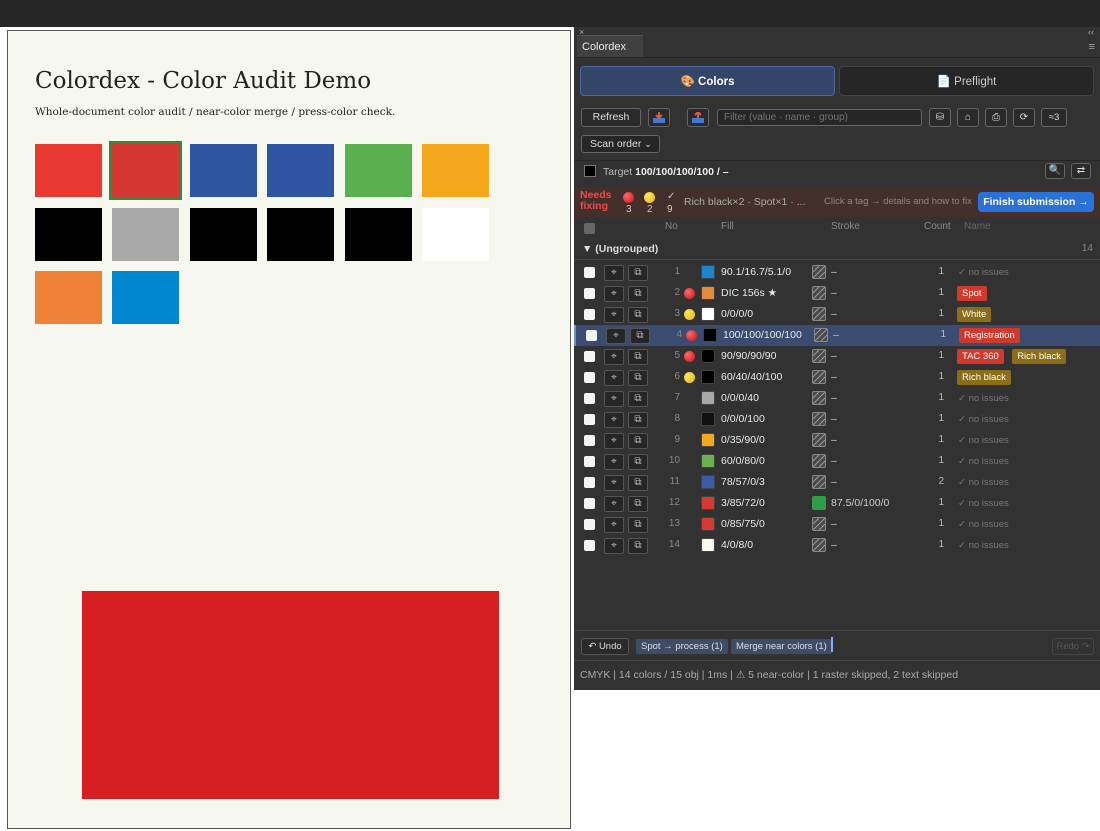 The image size is (1100, 831). What do you see at coordinates (989, 335) in the screenshot?
I see `issue-tag: Registration` at bounding box center [989, 335].